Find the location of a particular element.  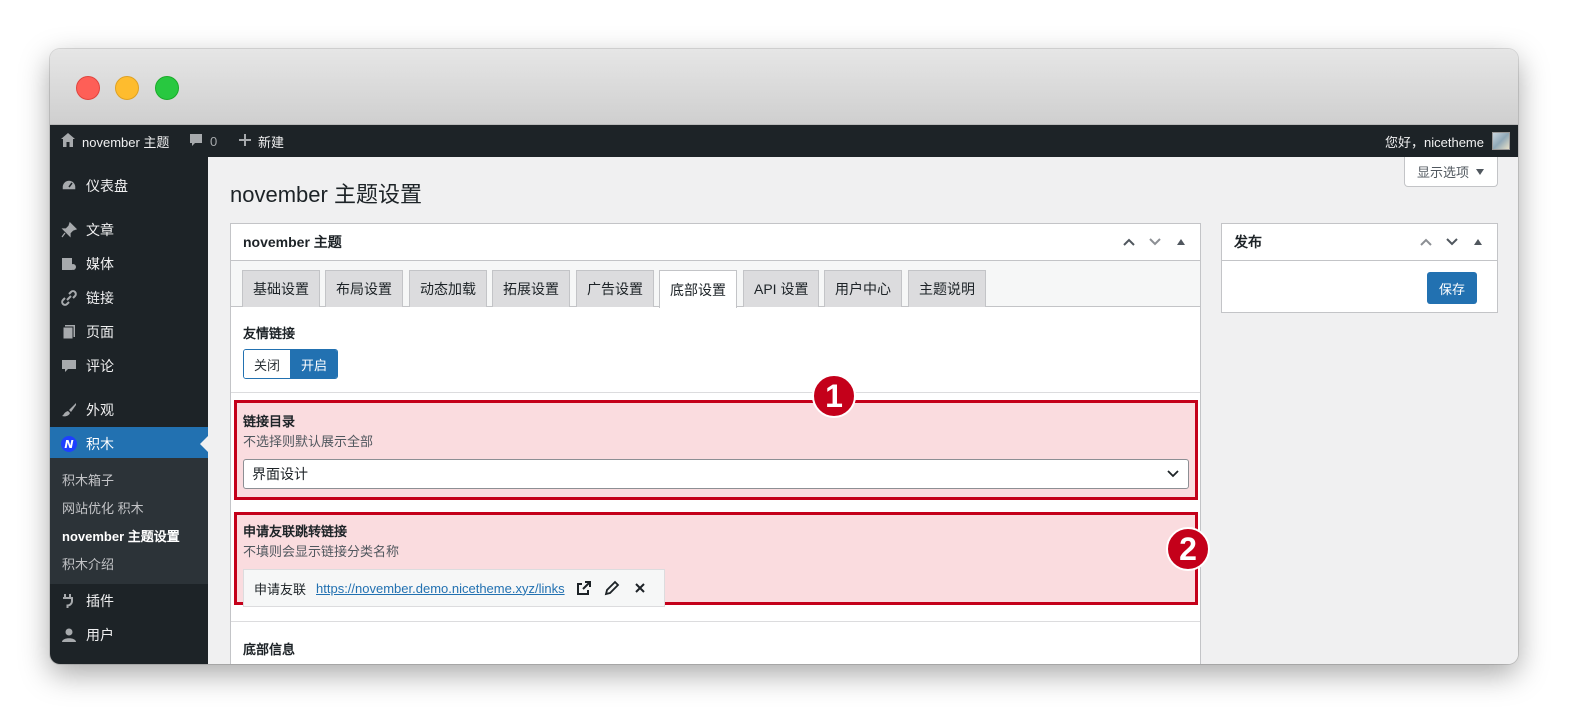

media-icon is located at coordinates (69, 264).